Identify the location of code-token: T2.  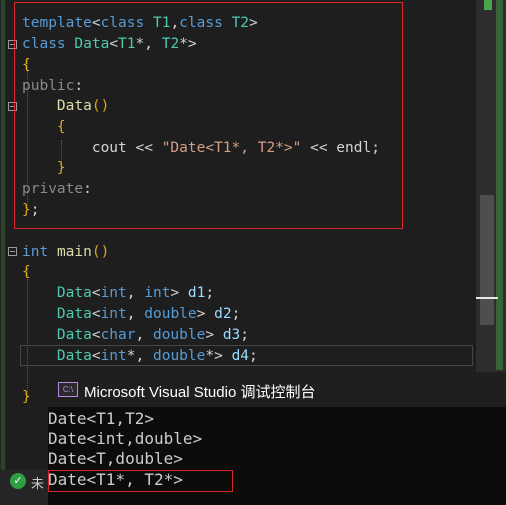
(170, 44).